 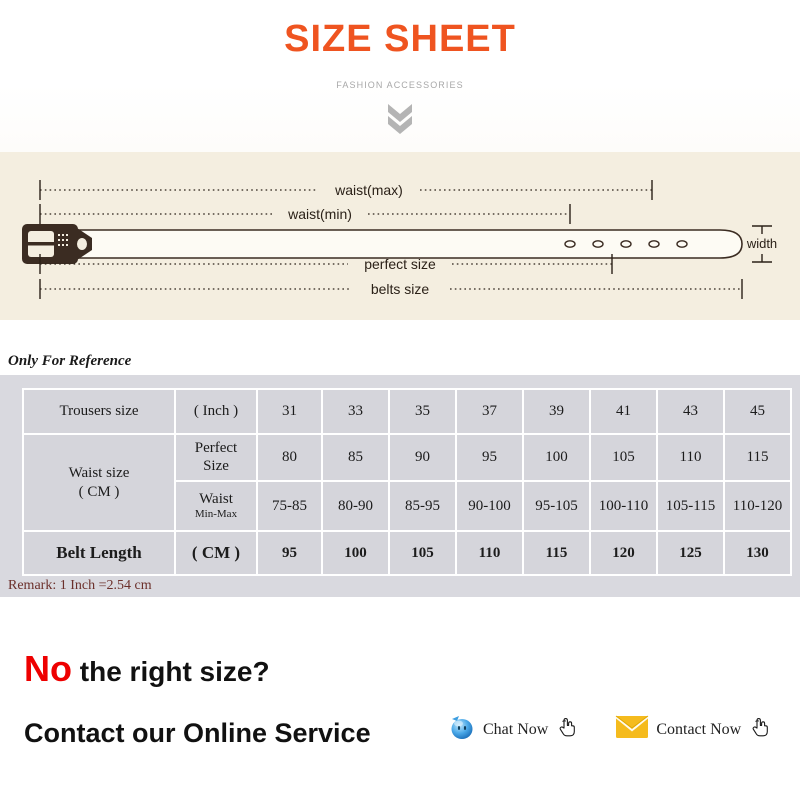 What do you see at coordinates (556, 553) in the screenshot?
I see `cell-belt-4: 115` at bounding box center [556, 553].